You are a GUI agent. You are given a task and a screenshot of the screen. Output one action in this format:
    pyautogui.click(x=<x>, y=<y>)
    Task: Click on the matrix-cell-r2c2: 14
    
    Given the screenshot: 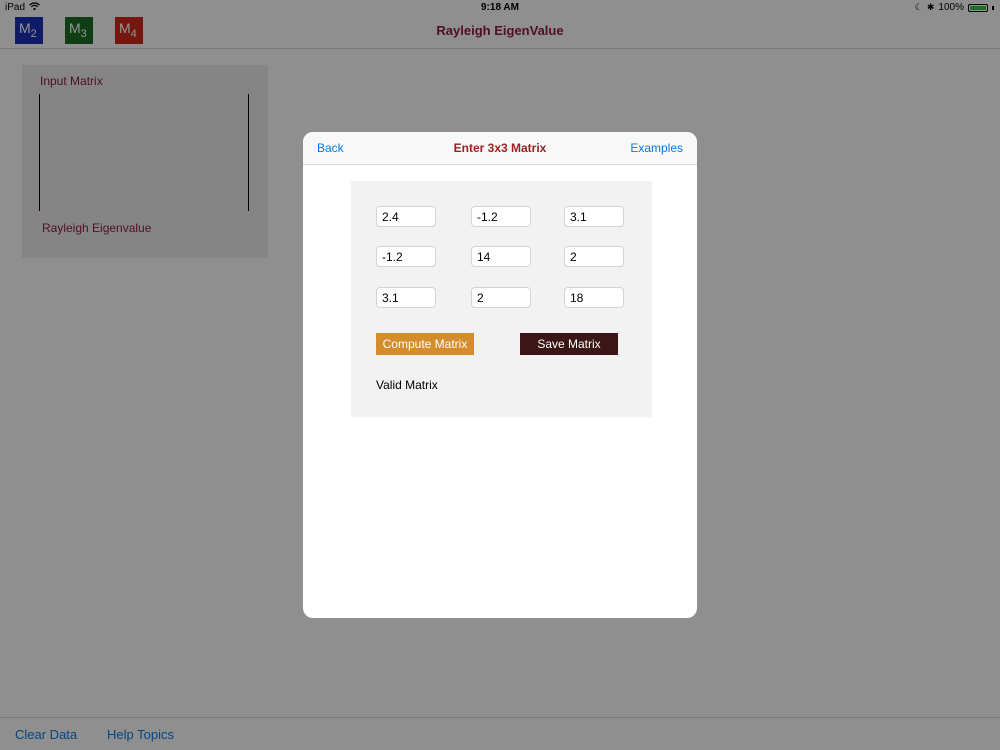 What is the action you would take?
    pyautogui.click(x=501, y=256)
    